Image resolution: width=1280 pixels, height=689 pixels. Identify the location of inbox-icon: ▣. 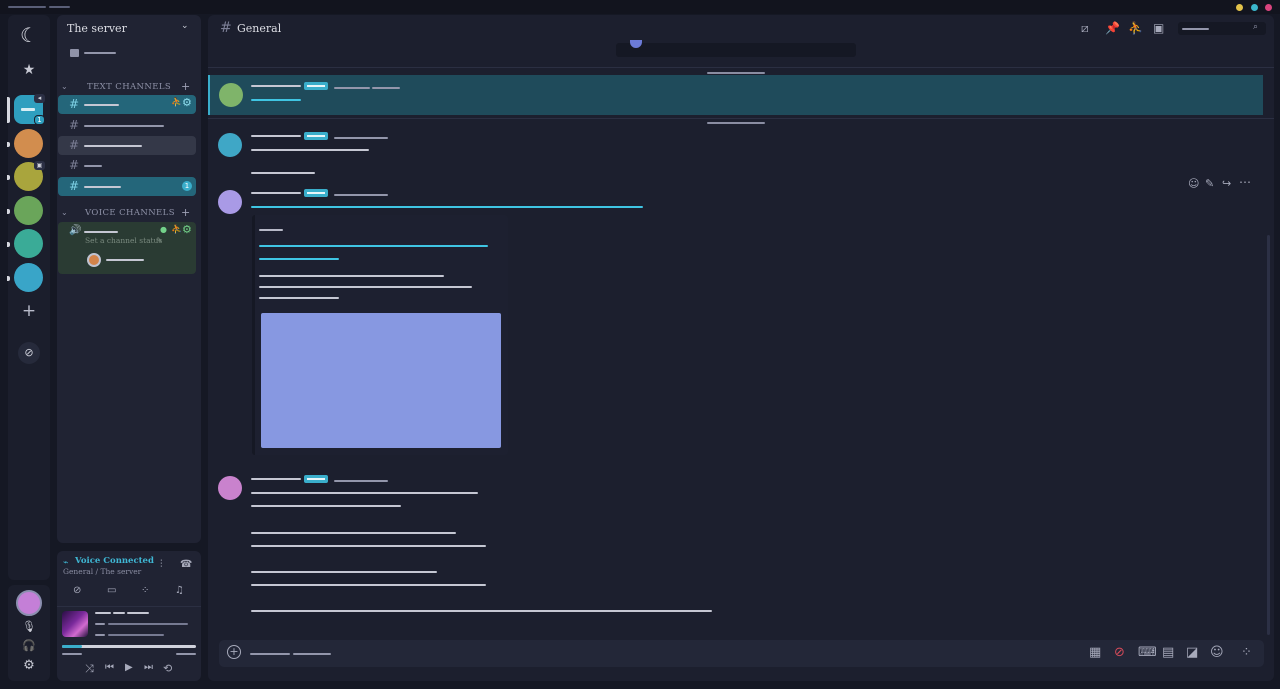
(1158, 28).